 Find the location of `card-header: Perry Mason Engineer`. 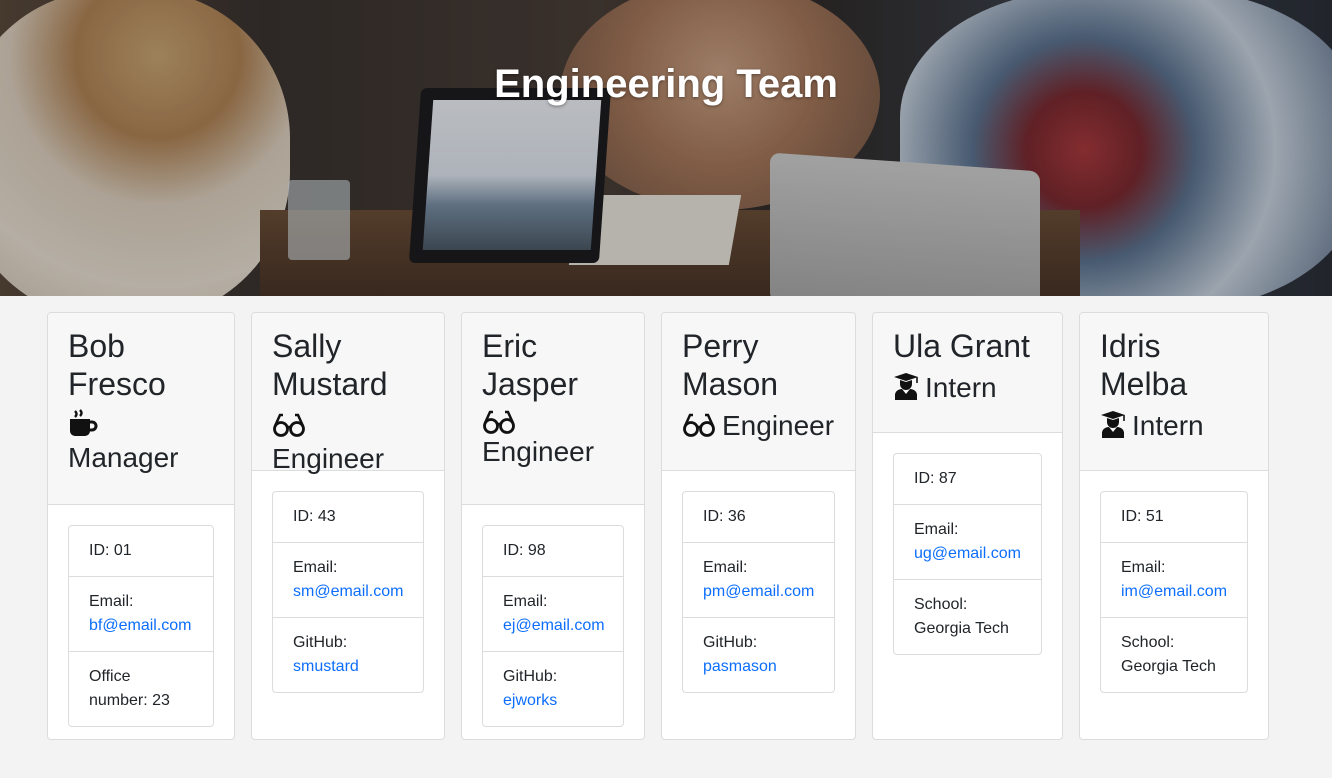

card-header: Perry Mason Engineer is located at coordinates (758, 392).